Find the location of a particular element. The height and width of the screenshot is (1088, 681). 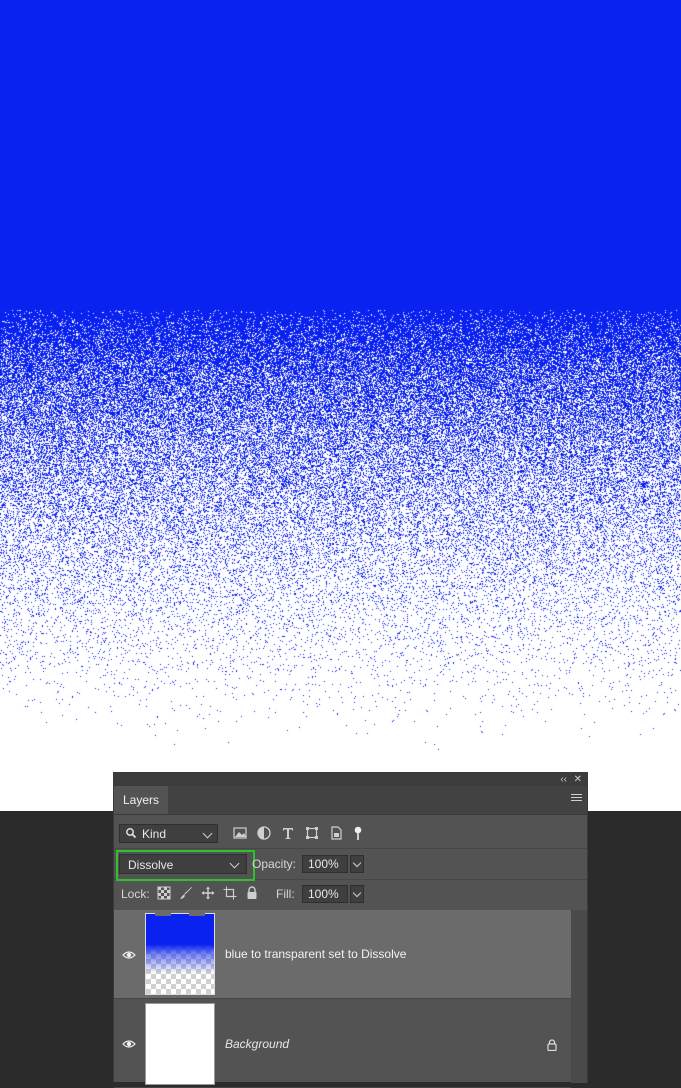

layer-name: Background is located at coordinates (257, 1044).